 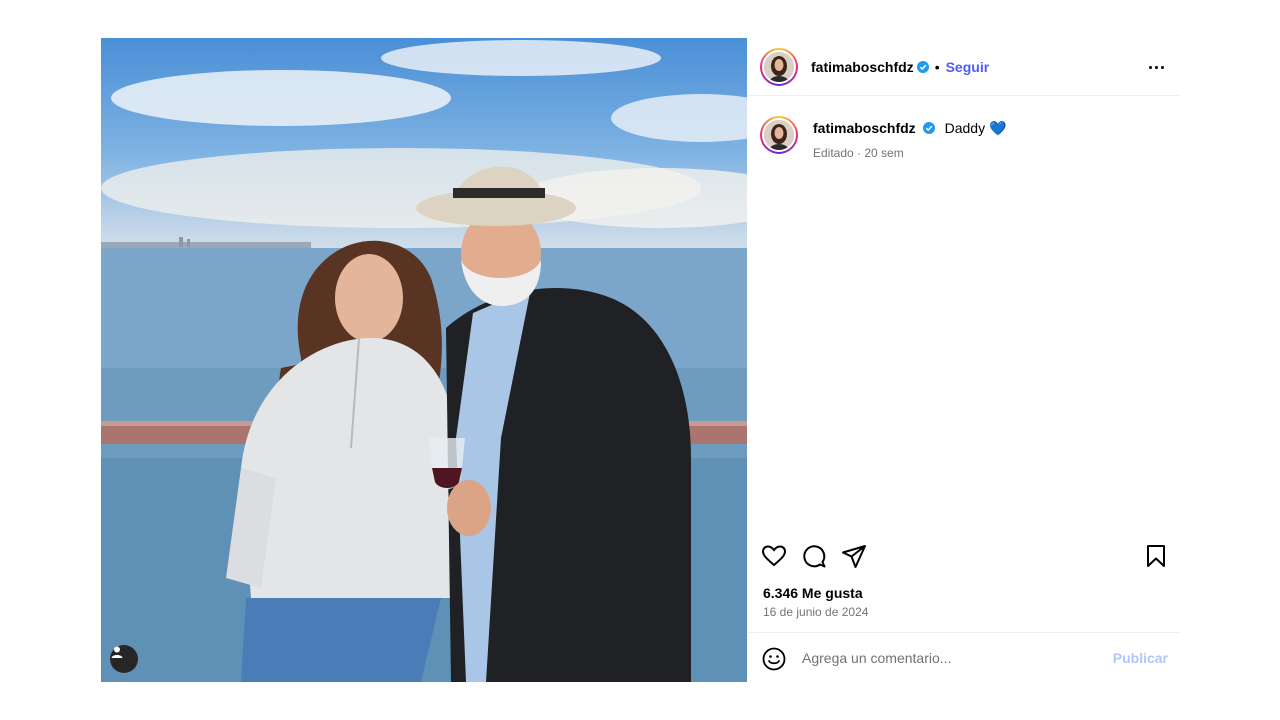 What do you see at coordinates (779, 66) in the screenshot?
I see `avatar` at bounding box center [779, 66].